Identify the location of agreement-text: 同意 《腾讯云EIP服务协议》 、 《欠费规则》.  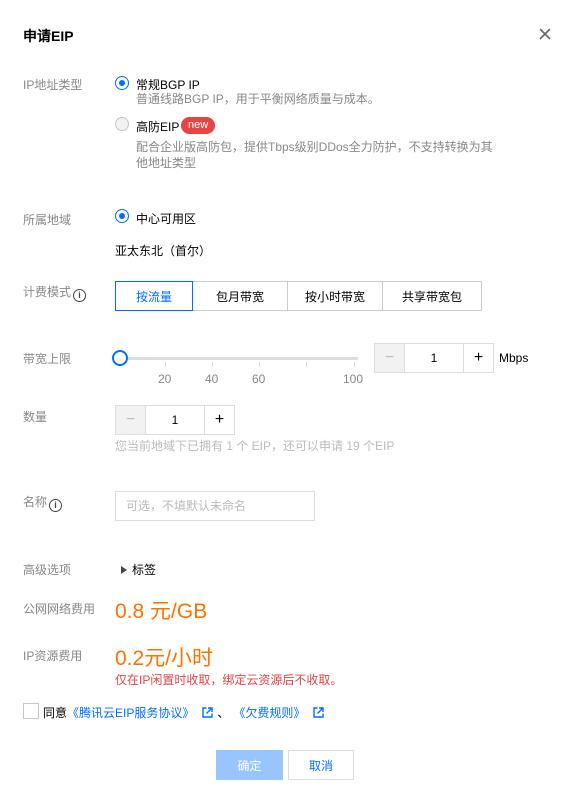
(185, 712).